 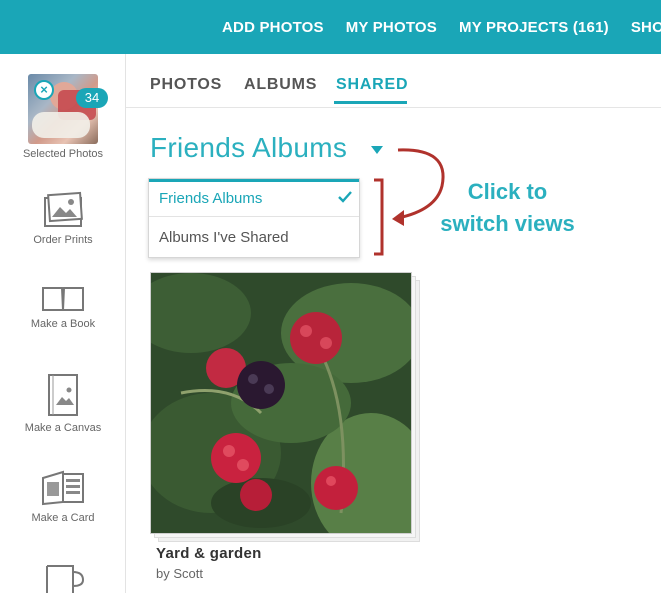 What do you see at coordinates (224, 237) in the screenshot?
I see `menu-option-label: Albums I've Shared` at bounding box center [224, 237].